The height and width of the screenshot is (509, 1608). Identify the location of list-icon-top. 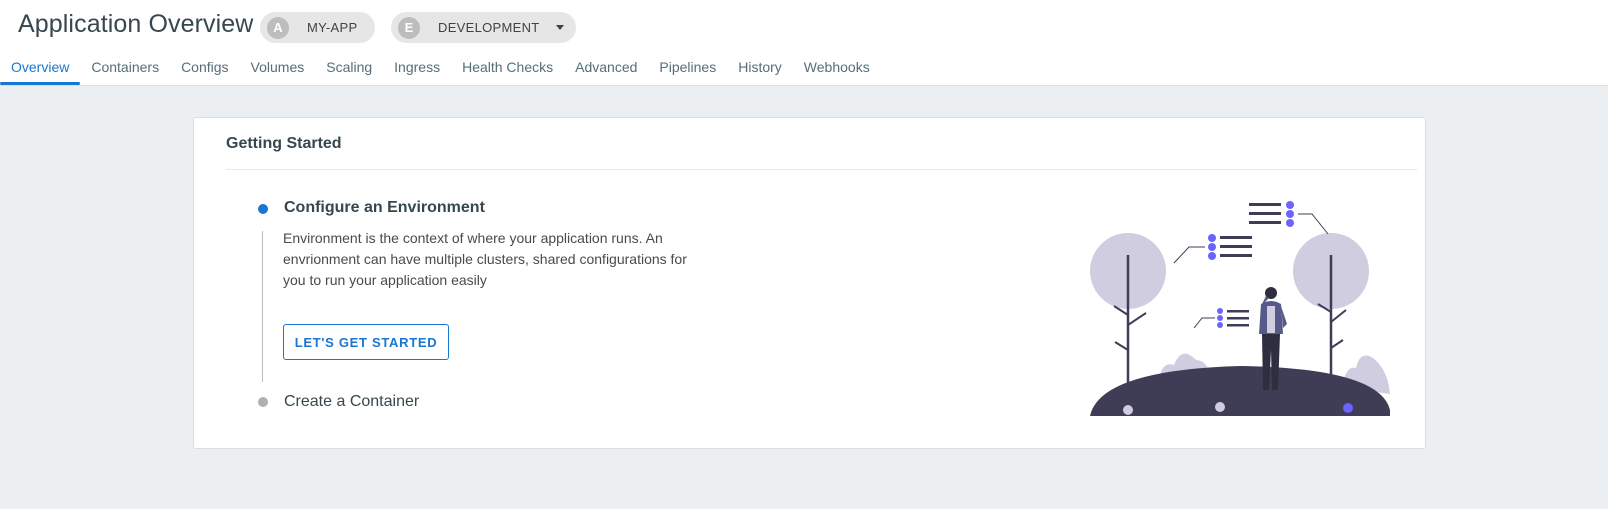
(1289, 218).